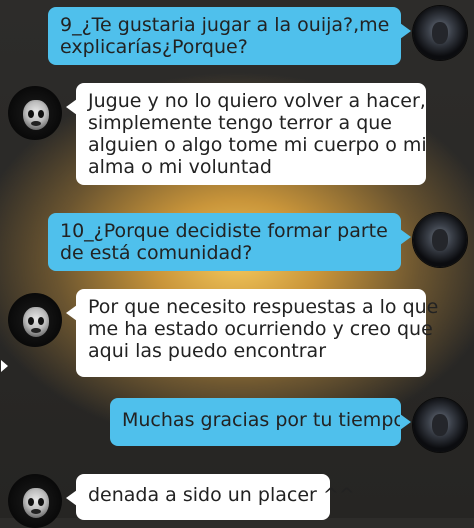 The height and width of the screenshot is (528, 474). I want to click on message-text-line: alguien o algo tome mi cuerpo o mi, so click(257, 145).